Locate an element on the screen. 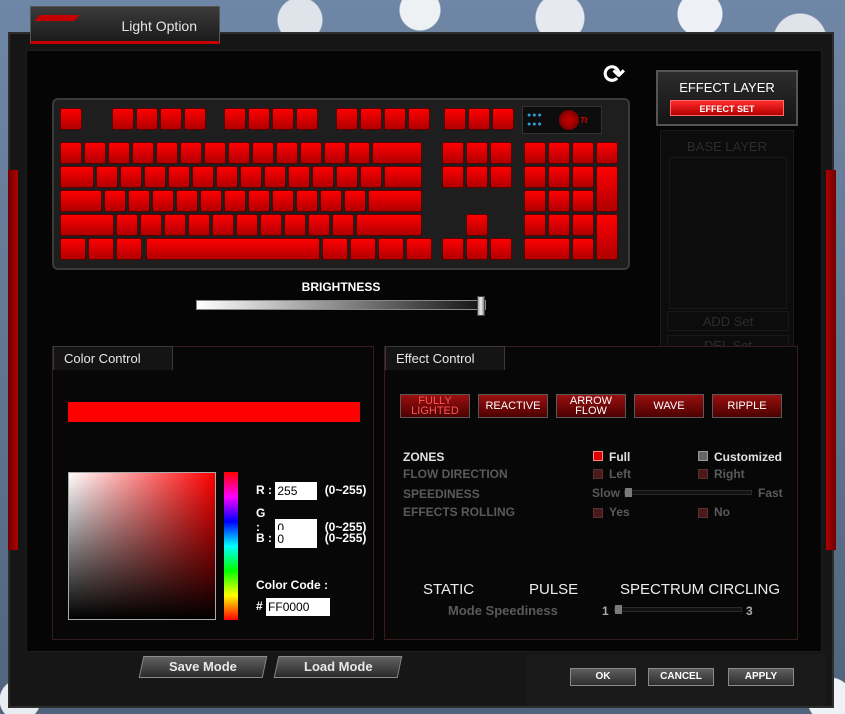 The height and width of the screenshot is (714, 845). load-mode-button: Load Mode is located at coordinates (338, 667).